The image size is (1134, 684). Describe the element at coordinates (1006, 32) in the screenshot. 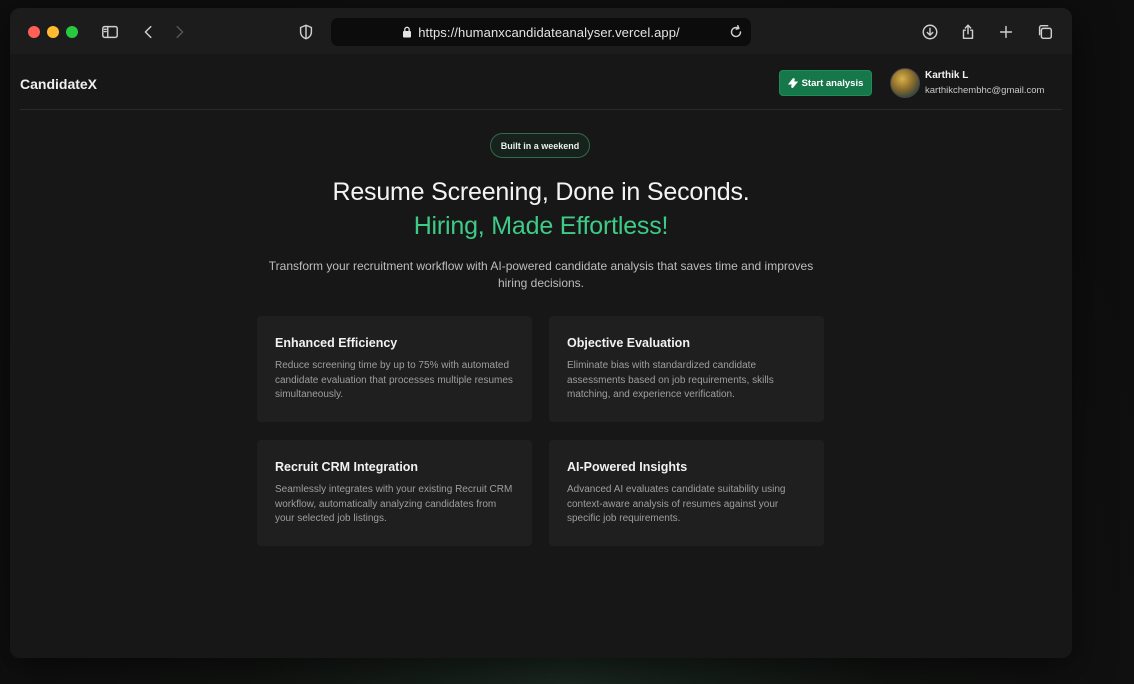

I see `new-tab-icon` at that location.